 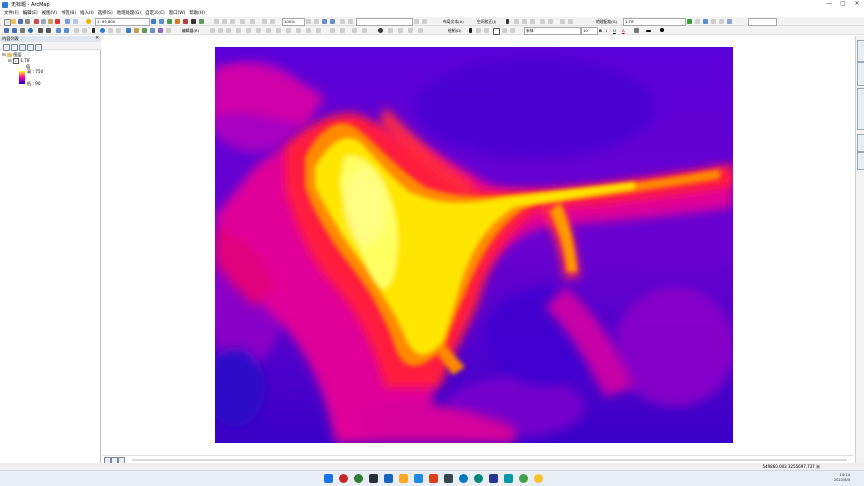 I want to click on full-extent-layout-icon, so click(x=242, y=21).